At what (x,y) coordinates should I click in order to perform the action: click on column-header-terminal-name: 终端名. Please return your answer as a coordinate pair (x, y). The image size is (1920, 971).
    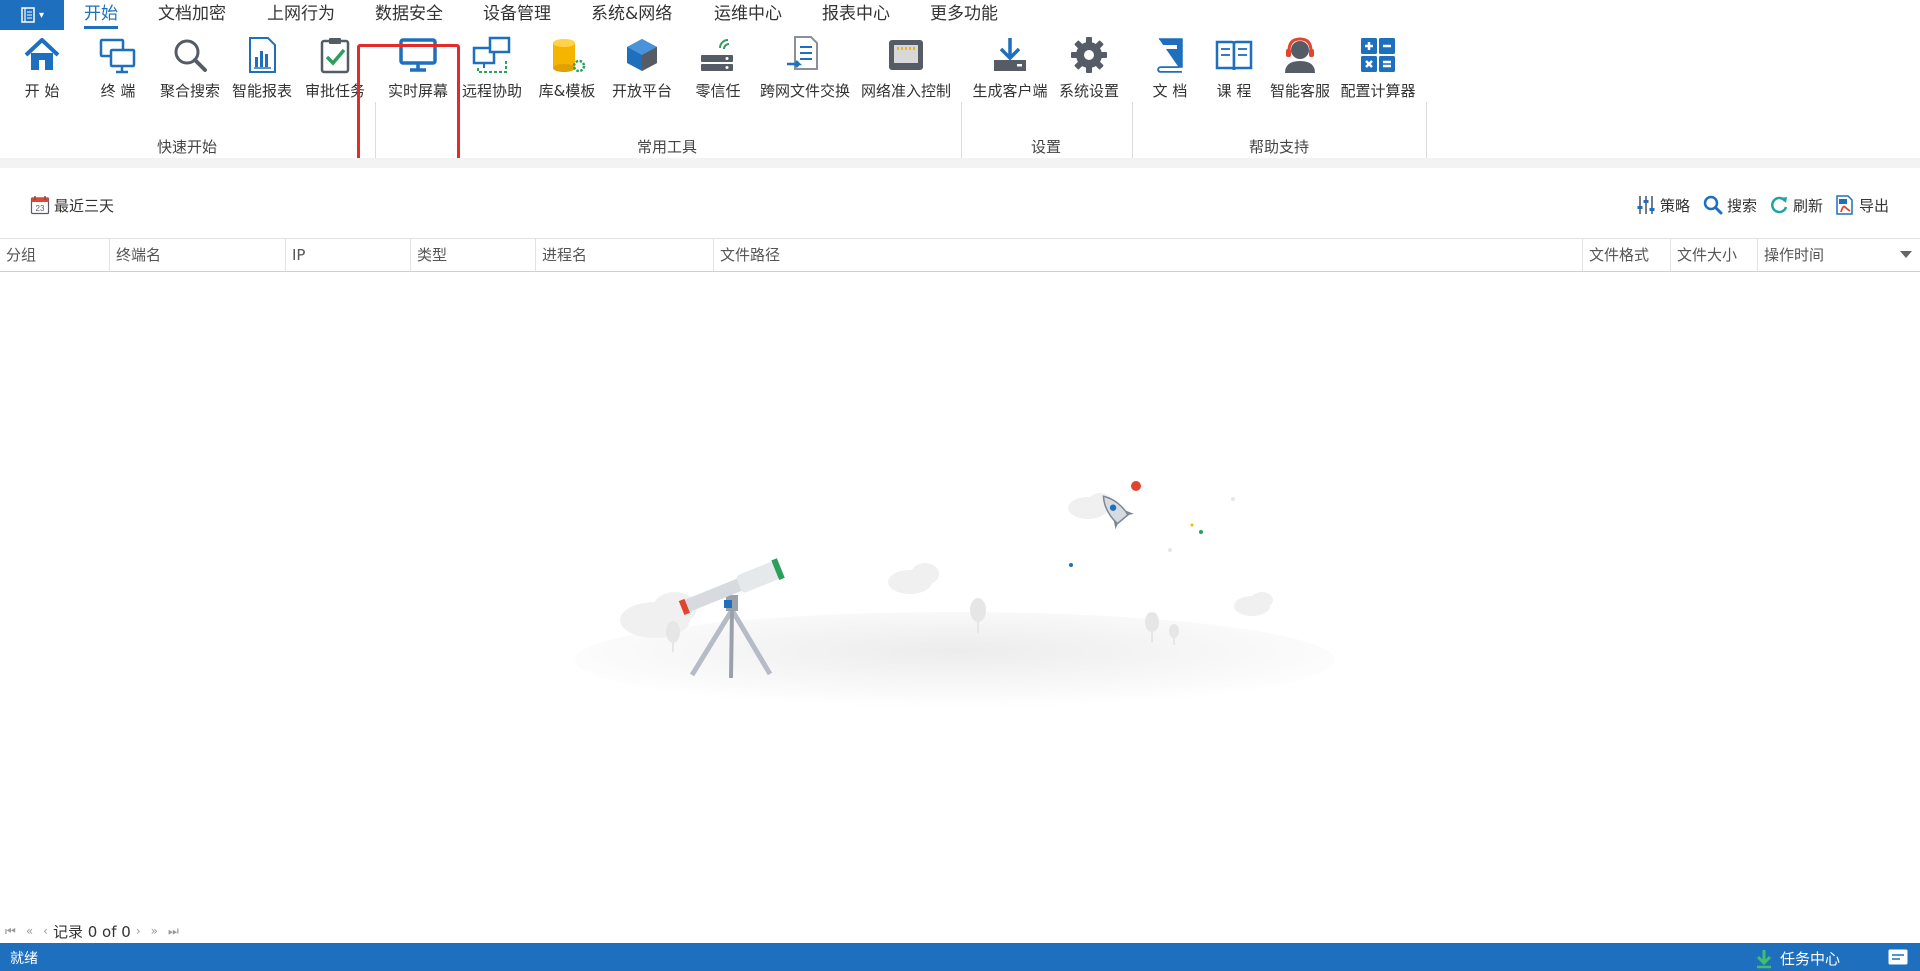
    Looking at the image, I should click on (198, 255).